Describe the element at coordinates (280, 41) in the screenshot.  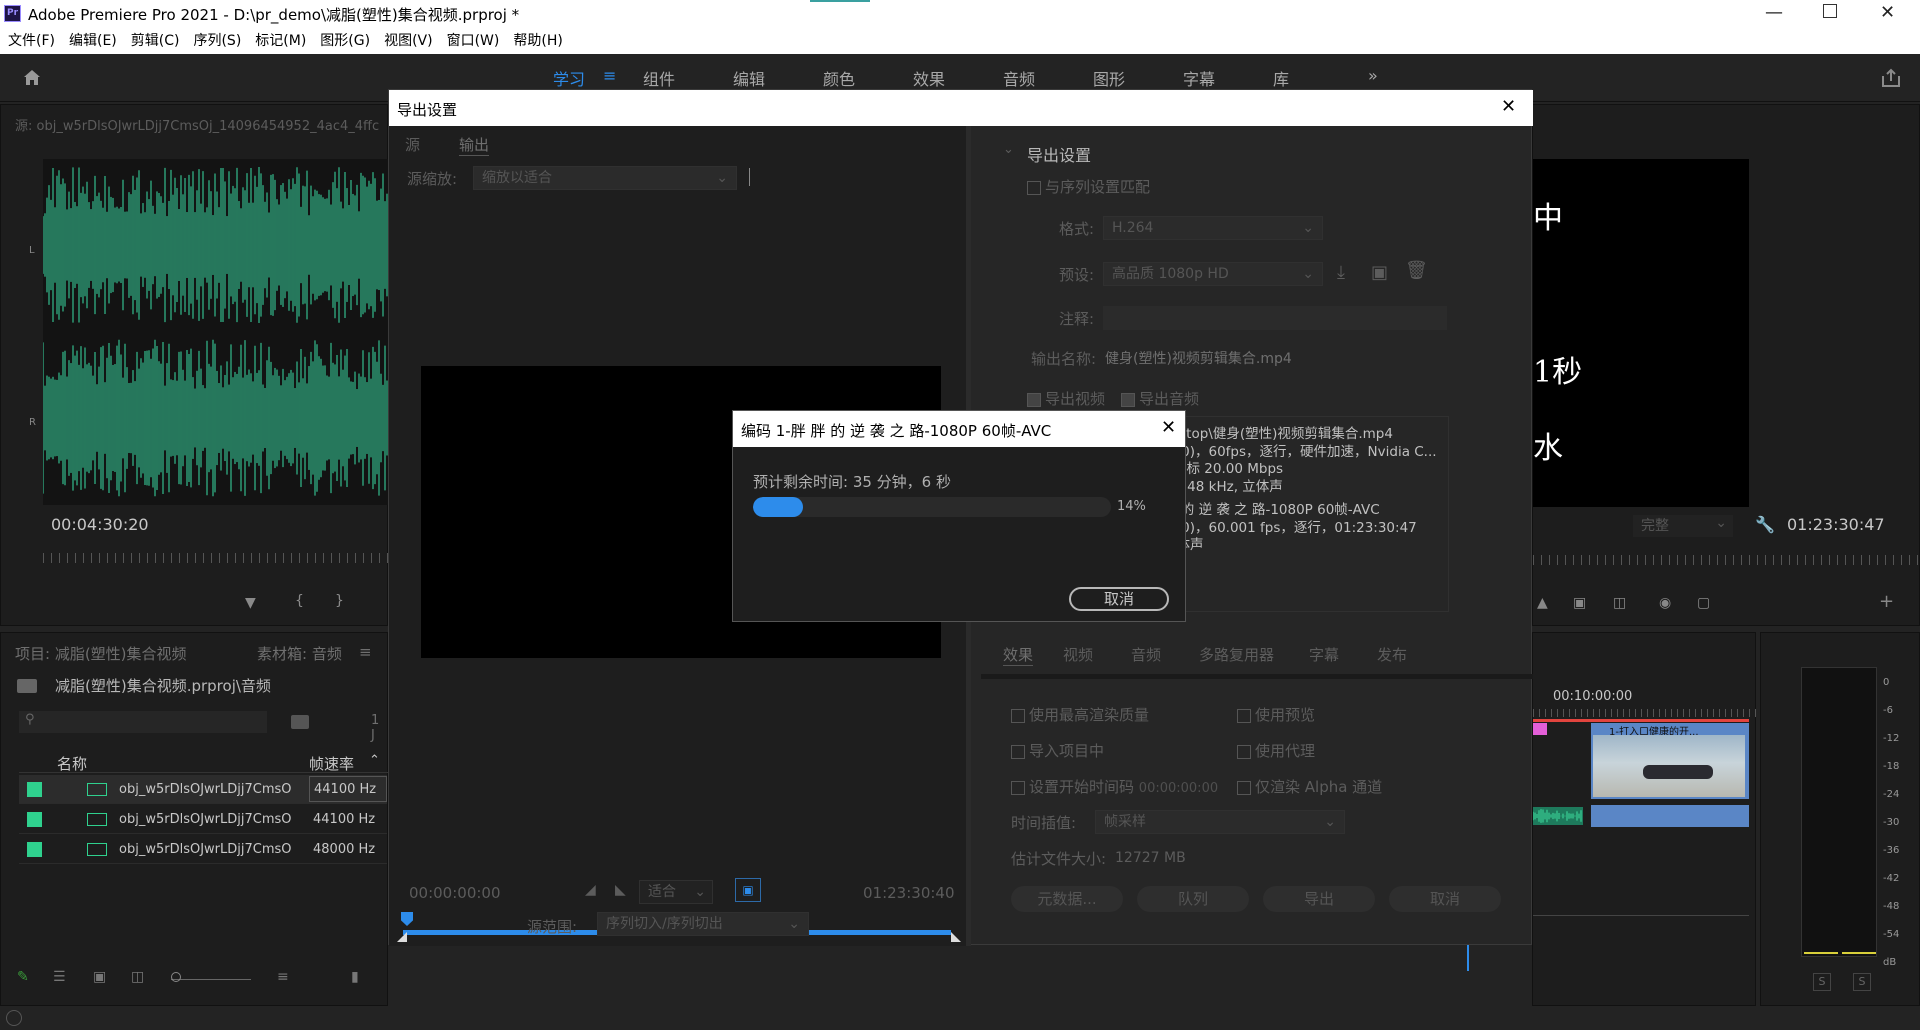
I see `menu-marker: 标记(M)` at that location.